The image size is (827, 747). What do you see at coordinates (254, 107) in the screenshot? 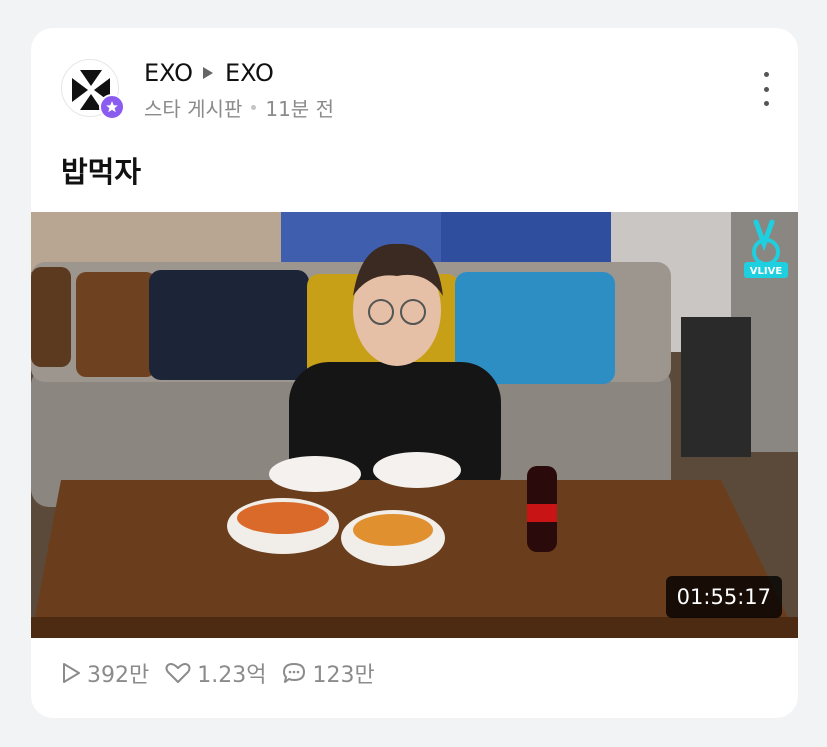
I see `meta-separator` at bounding box center [254, 107].